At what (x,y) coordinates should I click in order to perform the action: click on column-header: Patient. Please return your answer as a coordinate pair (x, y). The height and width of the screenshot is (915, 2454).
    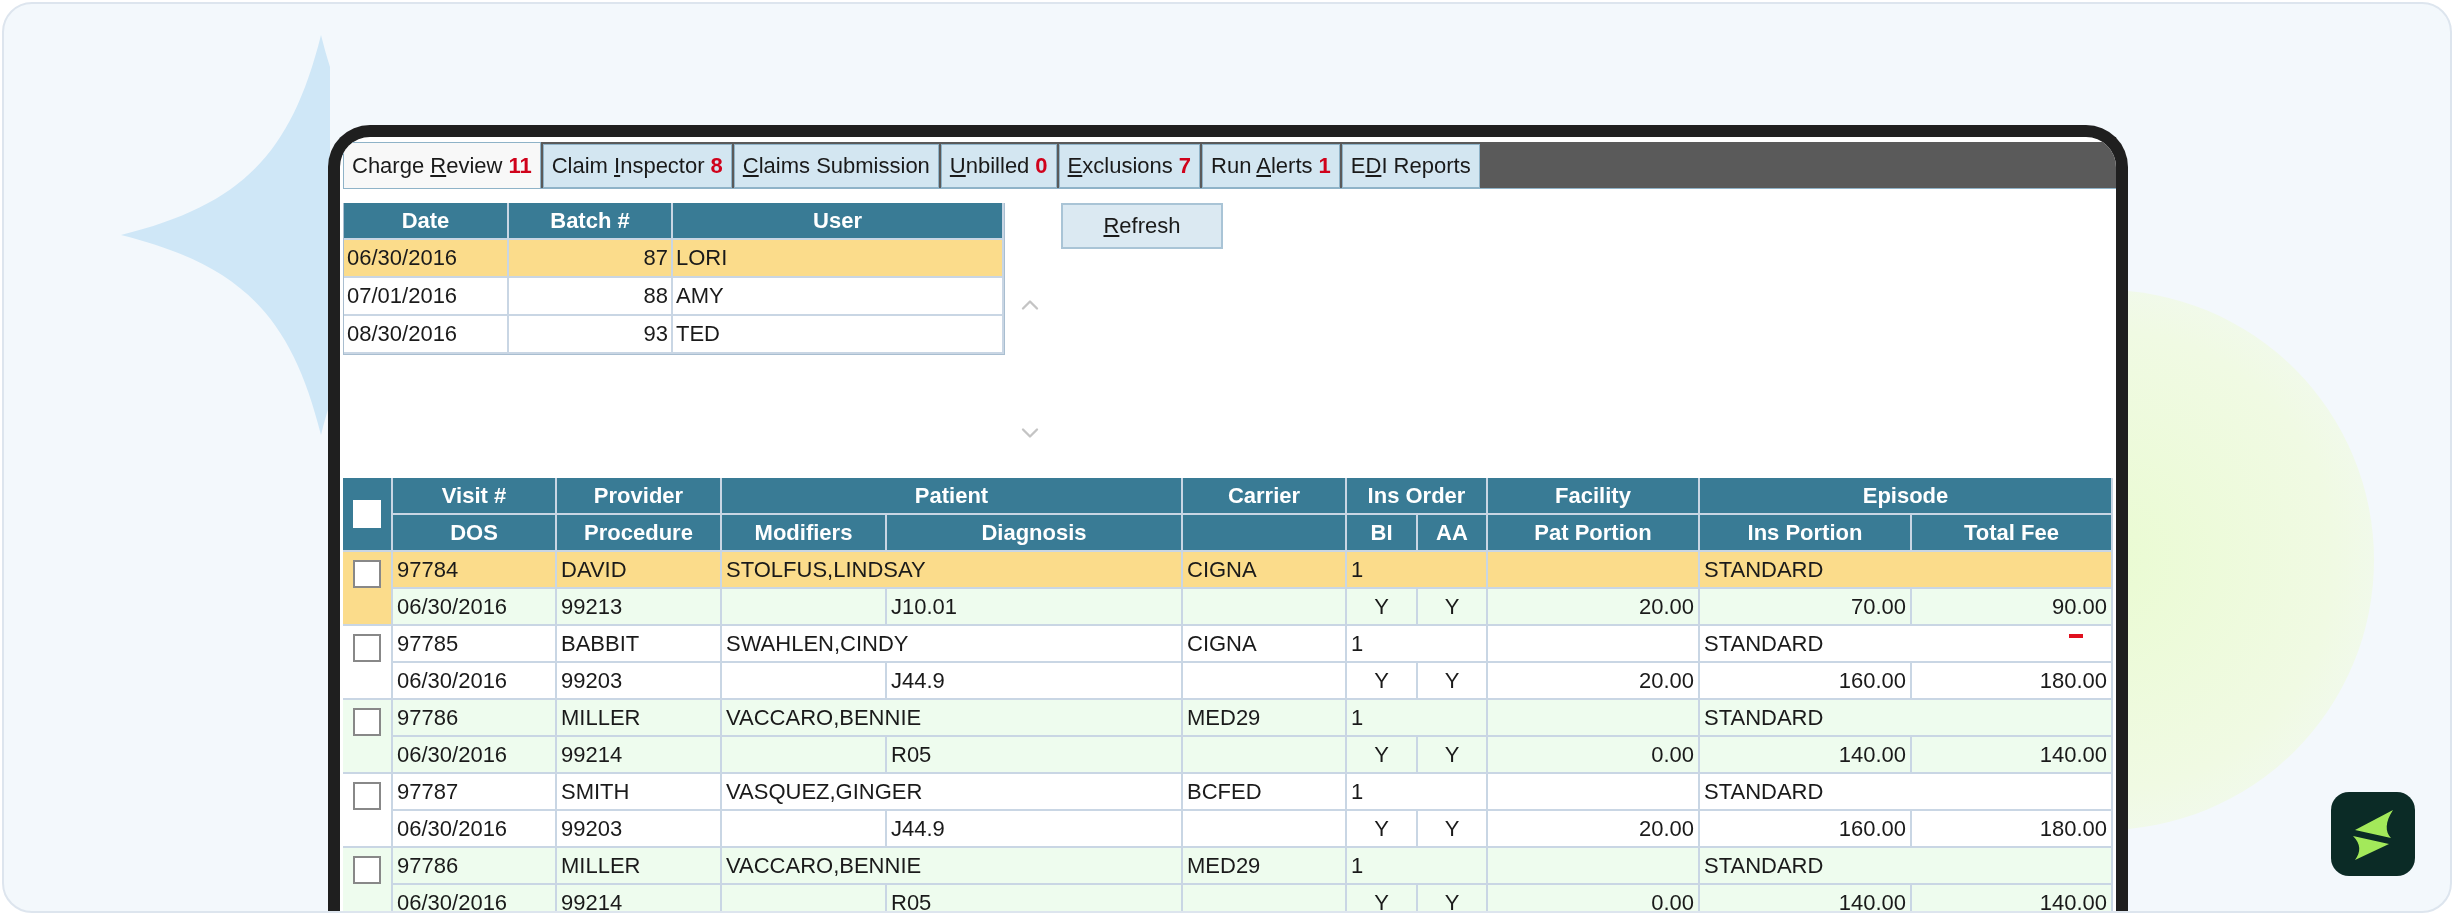
    Looking at the image, I should click on (952, 496).